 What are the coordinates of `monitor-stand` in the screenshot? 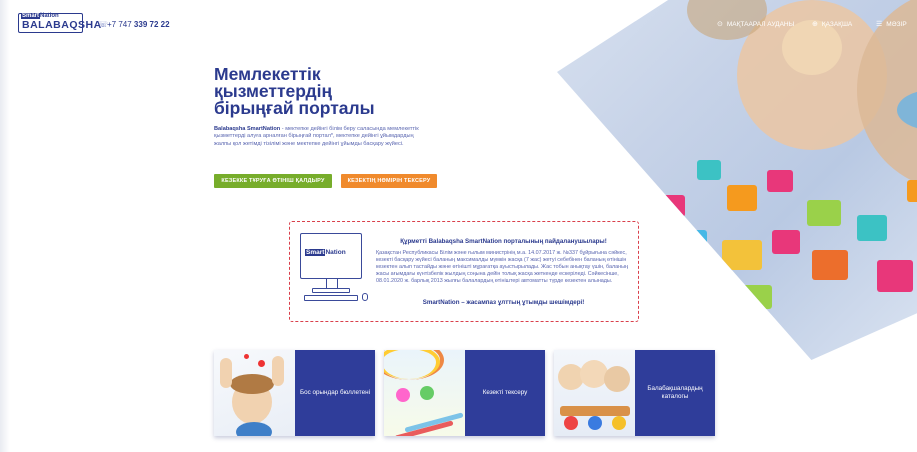 It's located at (332, 283).